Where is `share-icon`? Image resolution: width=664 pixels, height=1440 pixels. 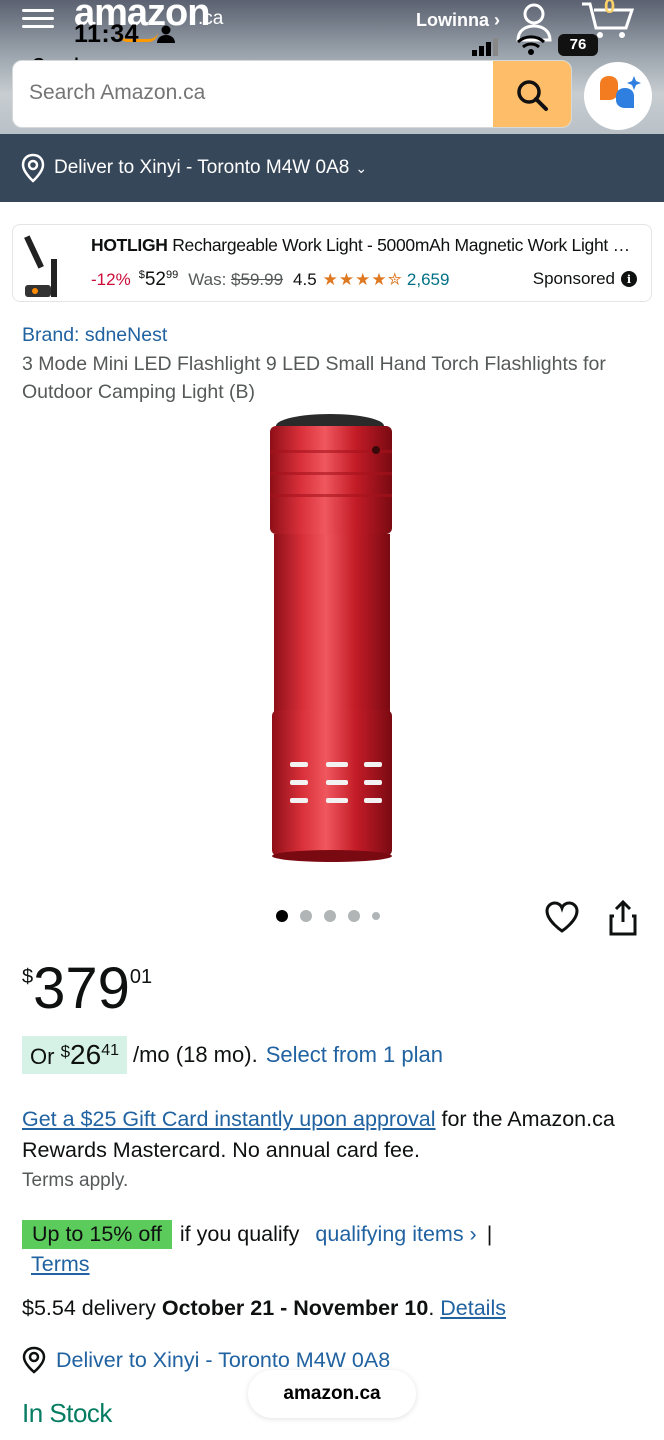 share-icon is located at coordinates (623, 918).